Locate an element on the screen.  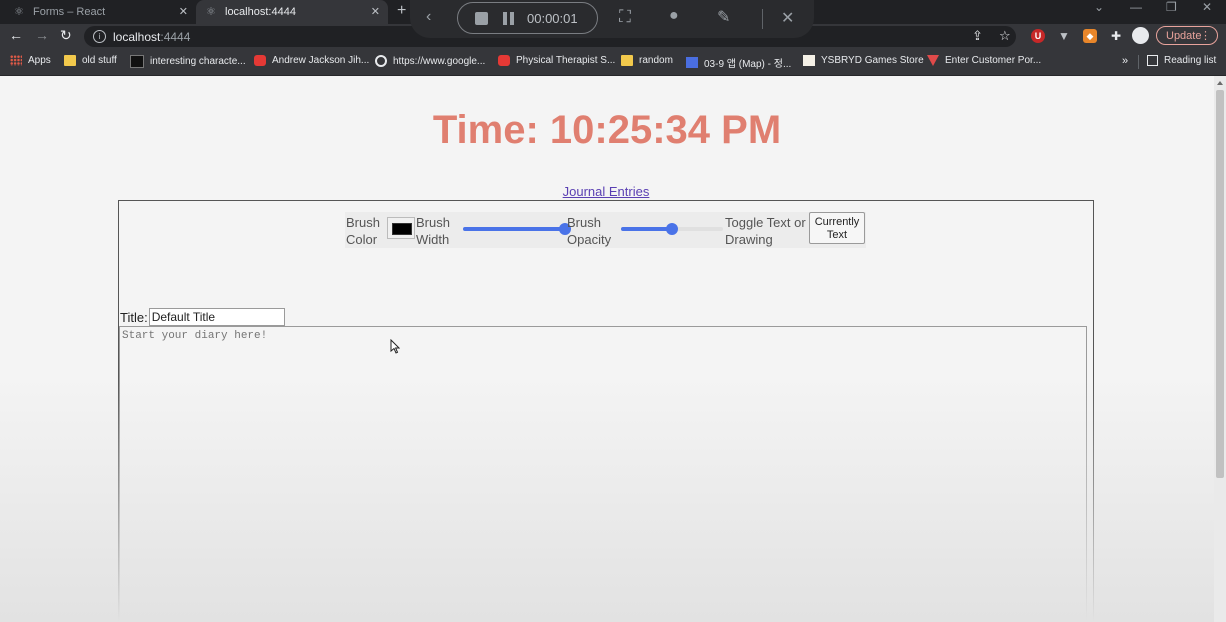
journal-entries-link: Journal Entries is located at coordinates (606, 191).